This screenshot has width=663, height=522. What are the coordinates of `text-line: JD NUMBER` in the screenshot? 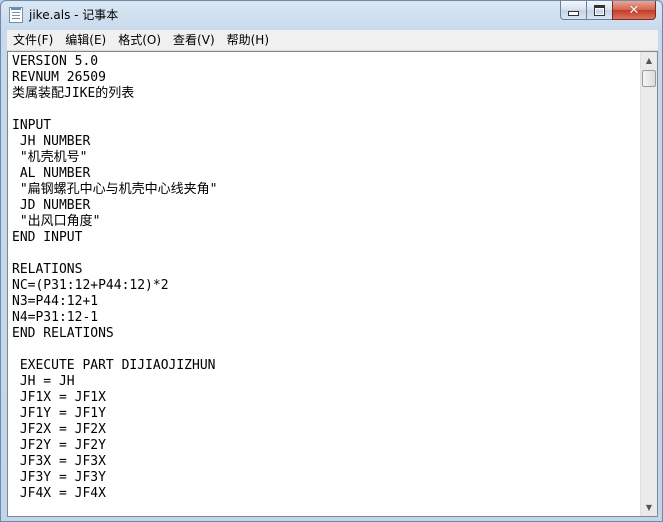 It's located at (324, 206).